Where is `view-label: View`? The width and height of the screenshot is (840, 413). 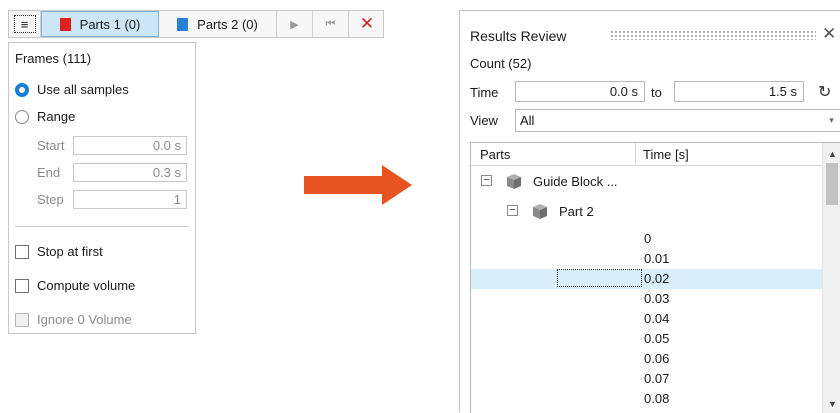 view-label: View is located at coordinates (484, 120).